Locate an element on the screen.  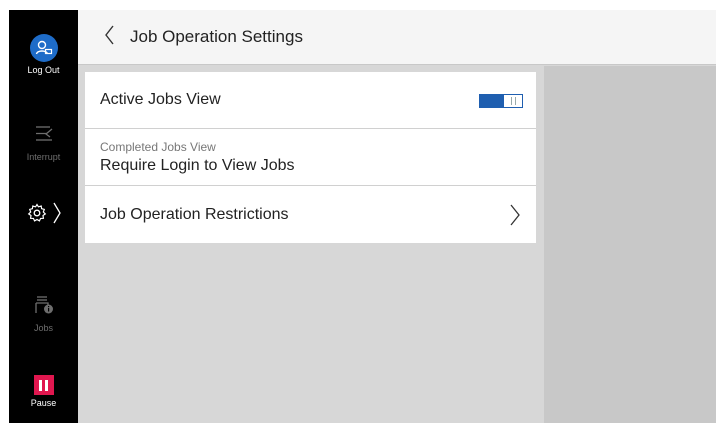
gear-icon is located at coordinates (37, 215).